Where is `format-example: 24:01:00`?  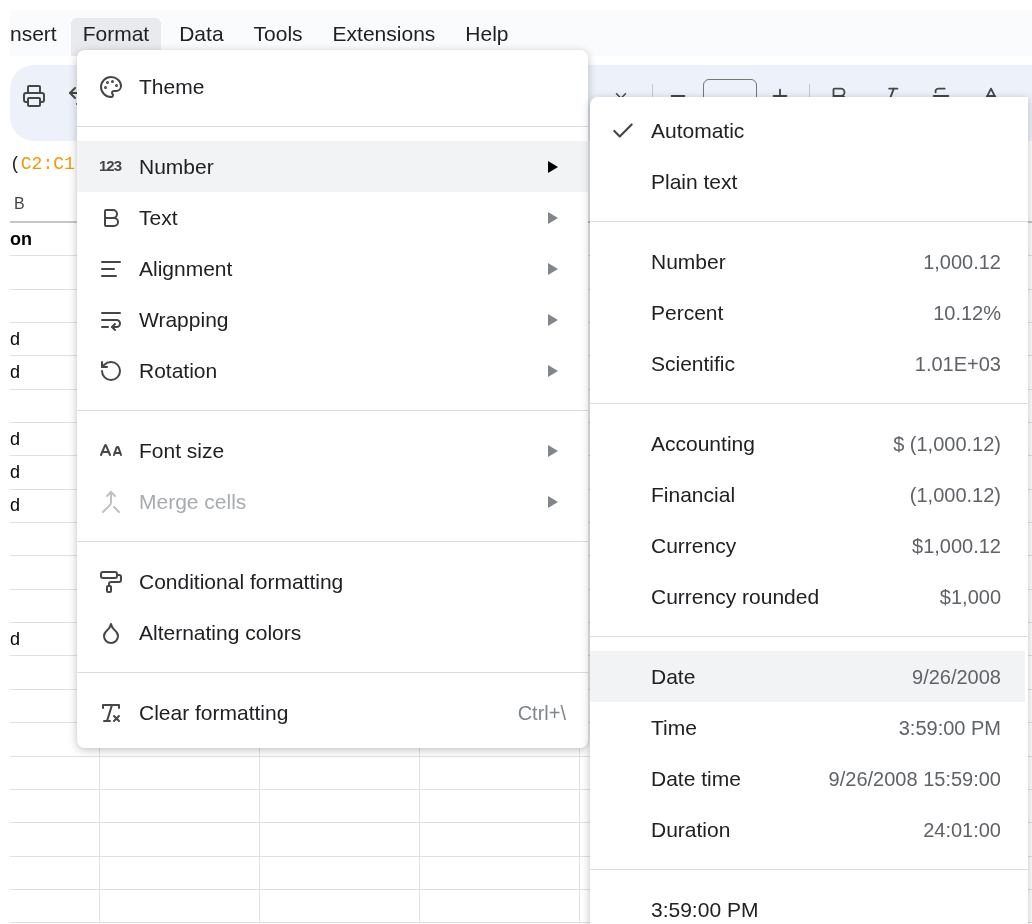 format-example: 24:01:00 is located at coordinates (962, 830).